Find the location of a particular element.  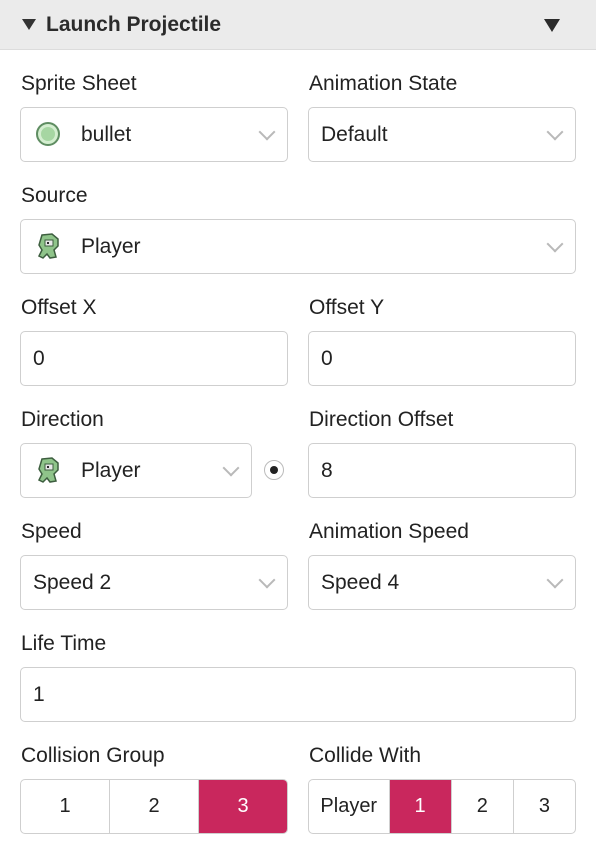

collision-group-label: Collision Group is located at coordinates (93, 755).